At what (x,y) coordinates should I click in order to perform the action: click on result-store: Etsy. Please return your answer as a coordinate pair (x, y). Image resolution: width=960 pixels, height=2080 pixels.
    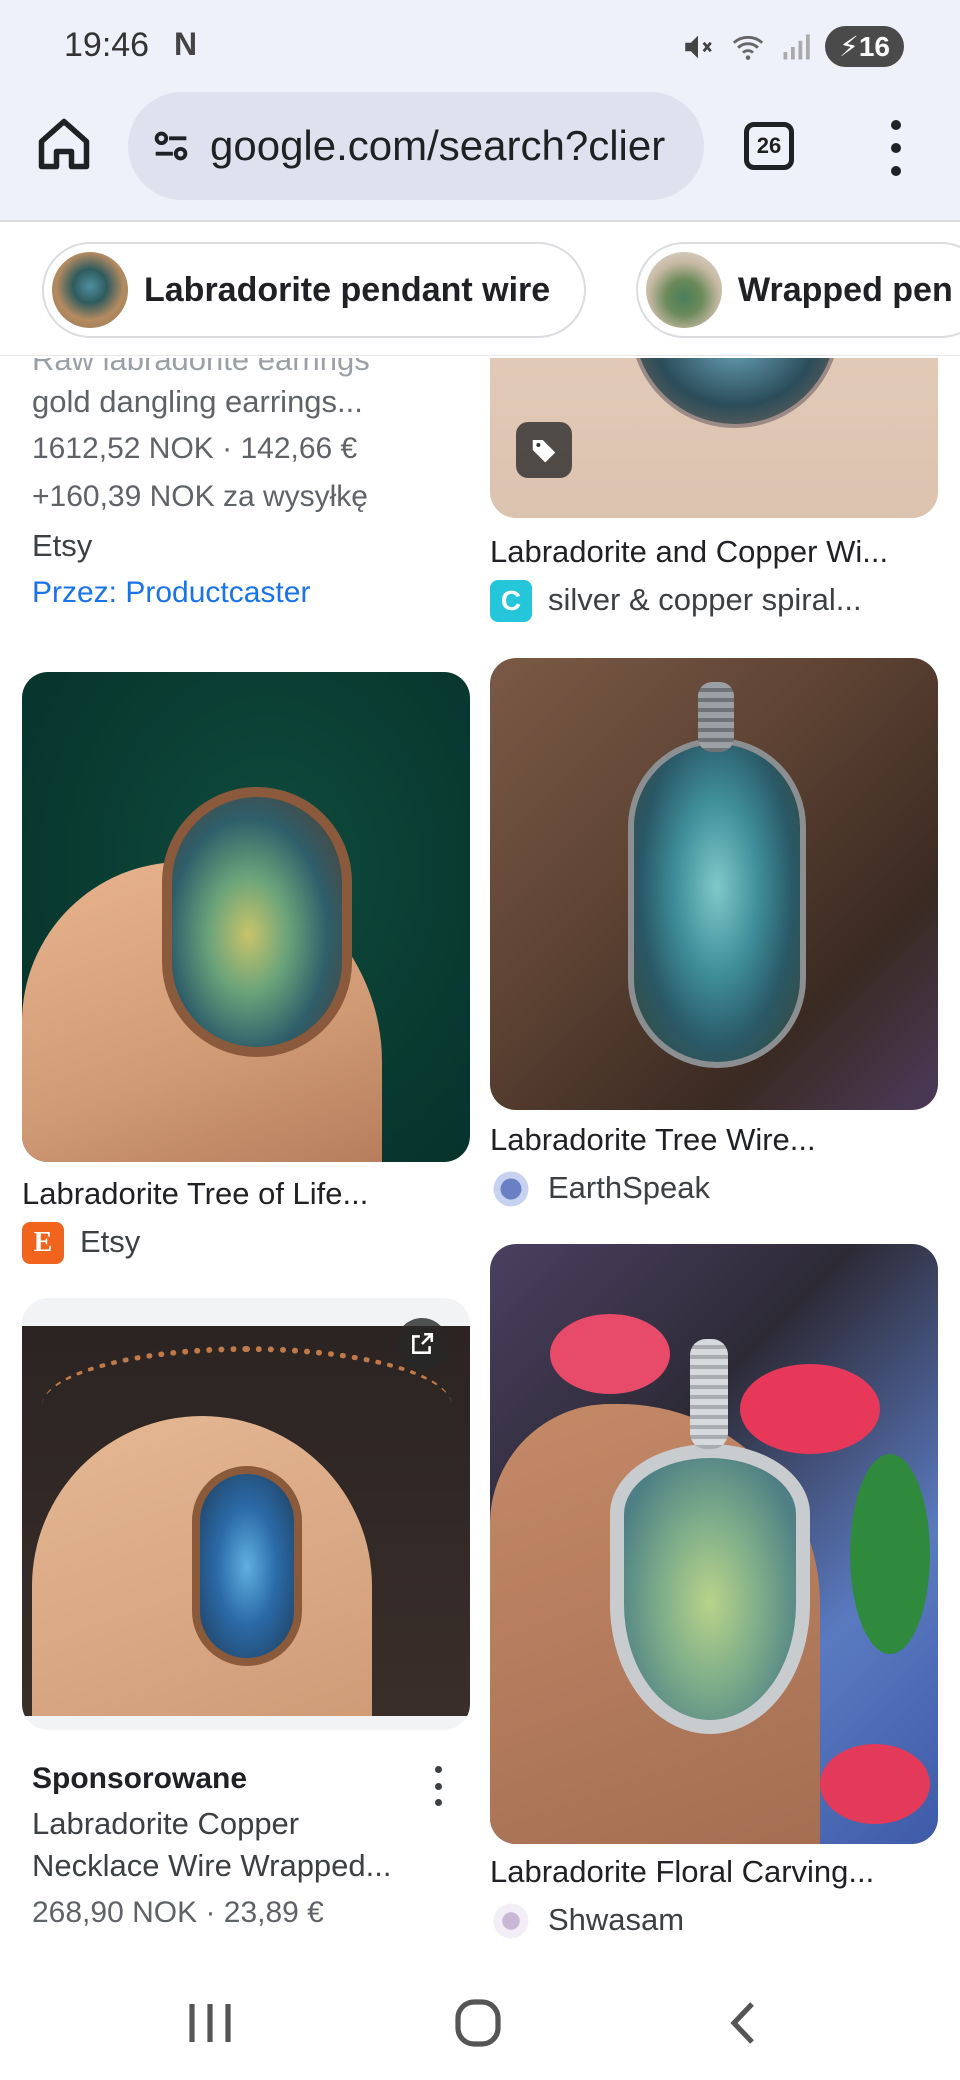
    Looking at the image, I should click on (62, 545).